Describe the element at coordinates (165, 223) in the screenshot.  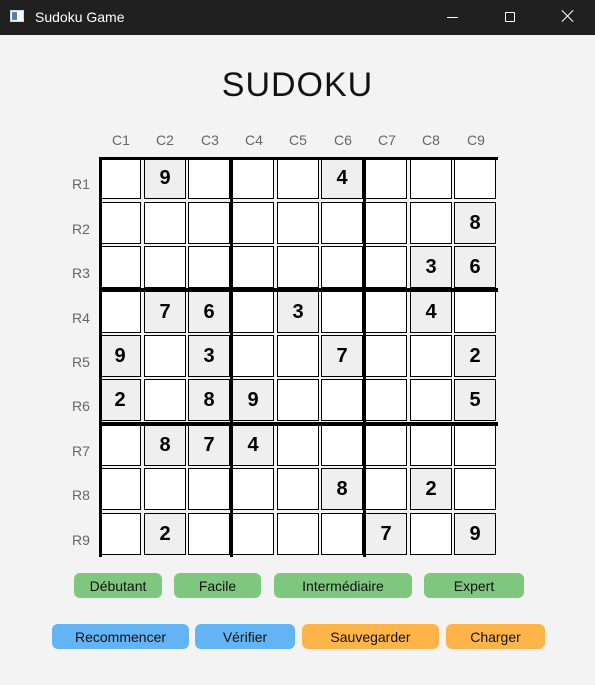
I see `sudoku-cell-r2-c2` at that location.